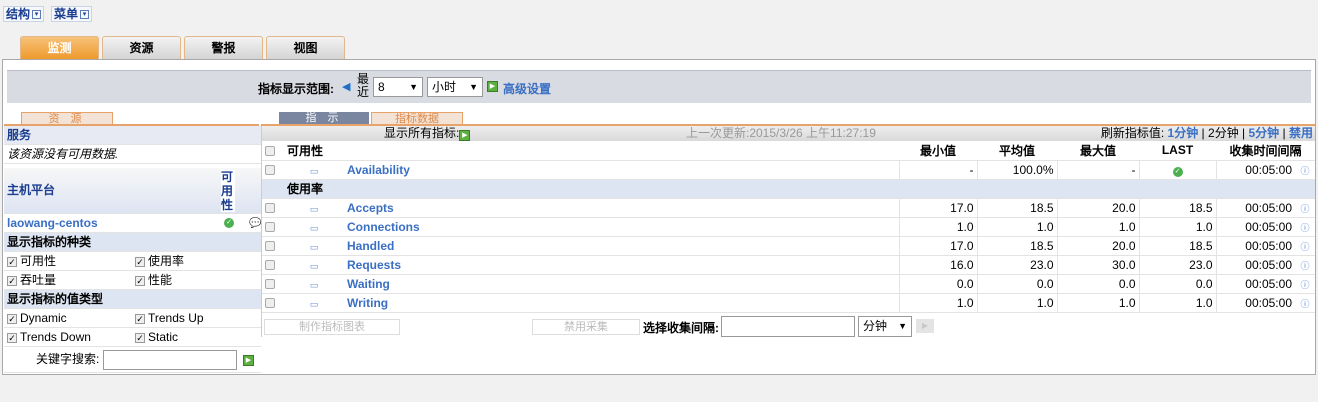 Image resolution: width=1318 pixels, height=402 pixels. Describe the element at coordinates (586, 326) in the screenshot. I see `disable-collection-button: 禁用采集` at that location.